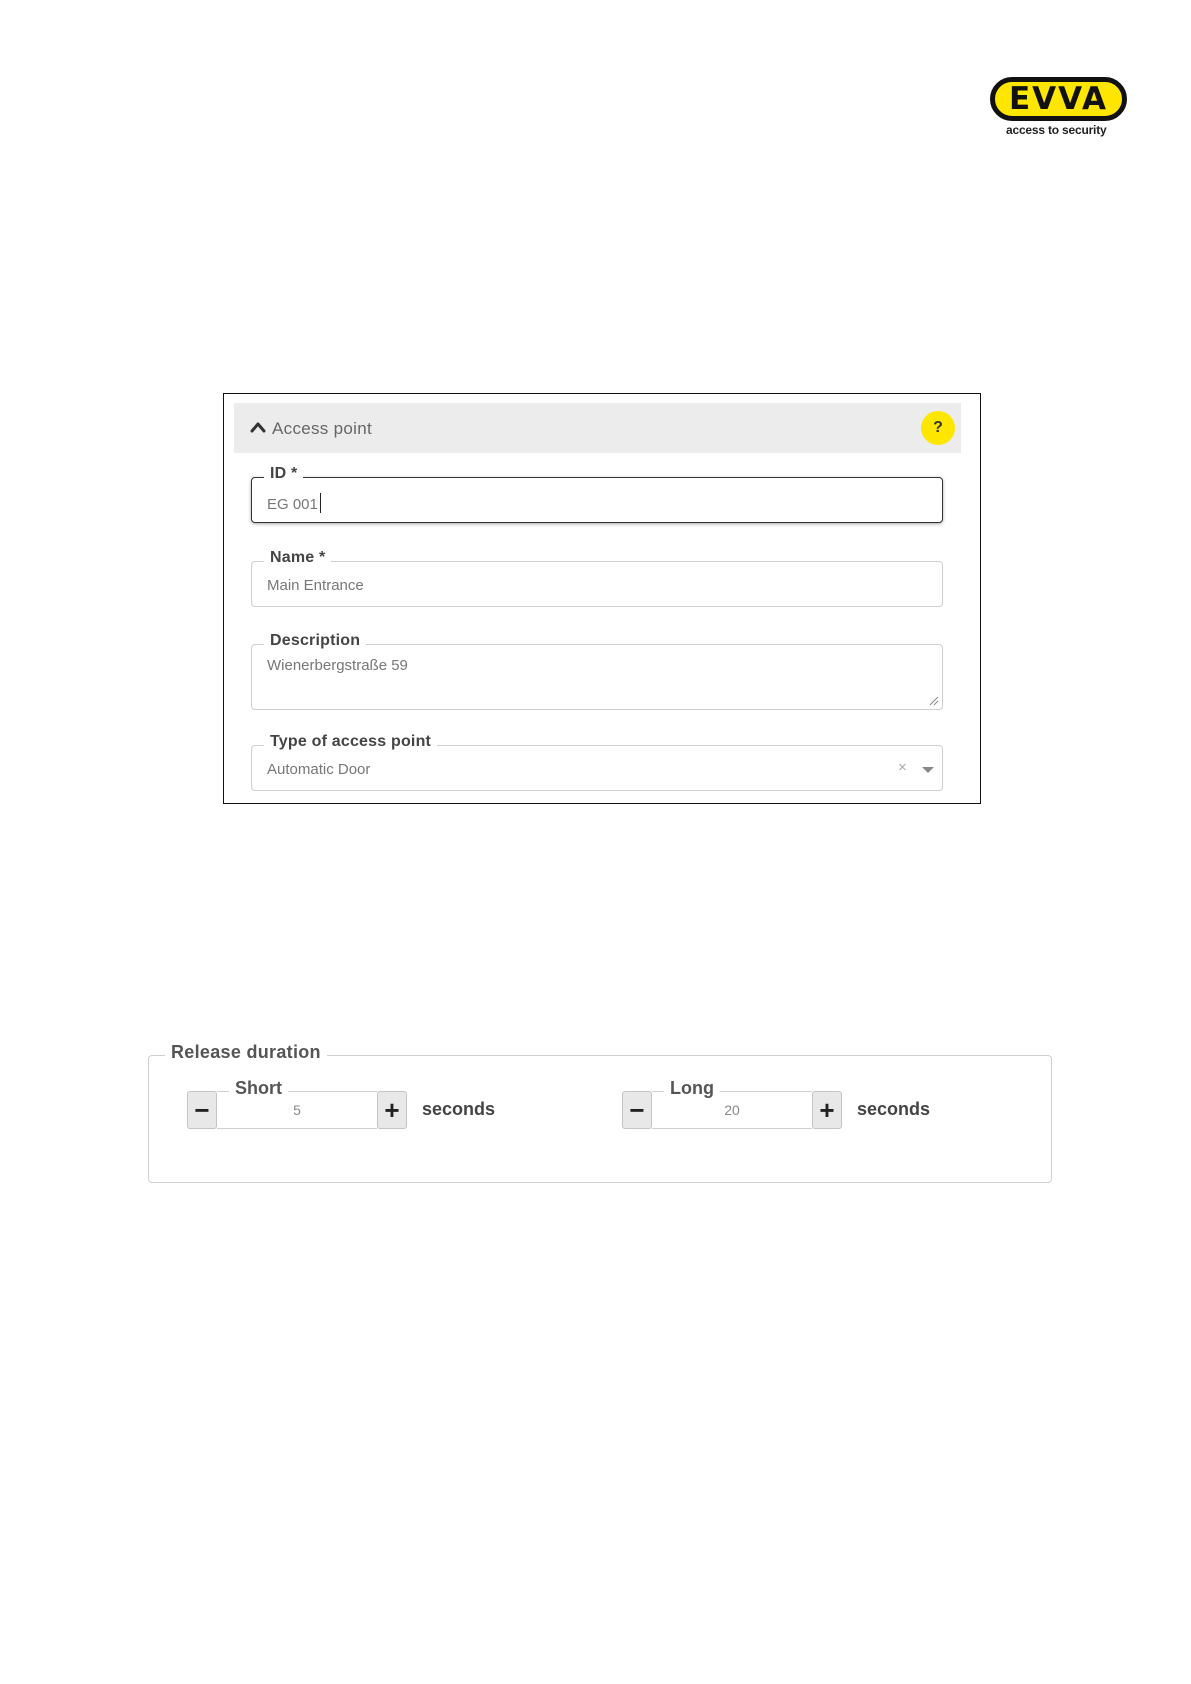  I want to click on long-duration-input: Long 20, so click(732, 1103).